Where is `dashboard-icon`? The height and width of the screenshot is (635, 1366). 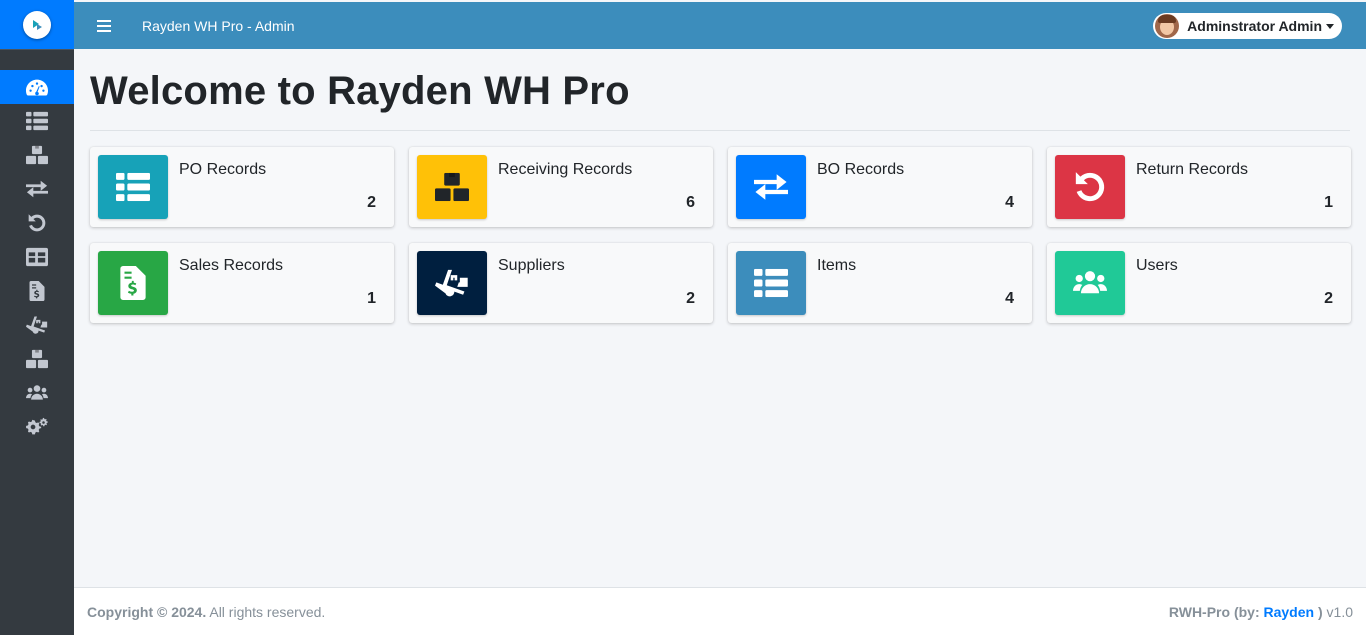
dashboard-icon is located at coordinates (37, 87).